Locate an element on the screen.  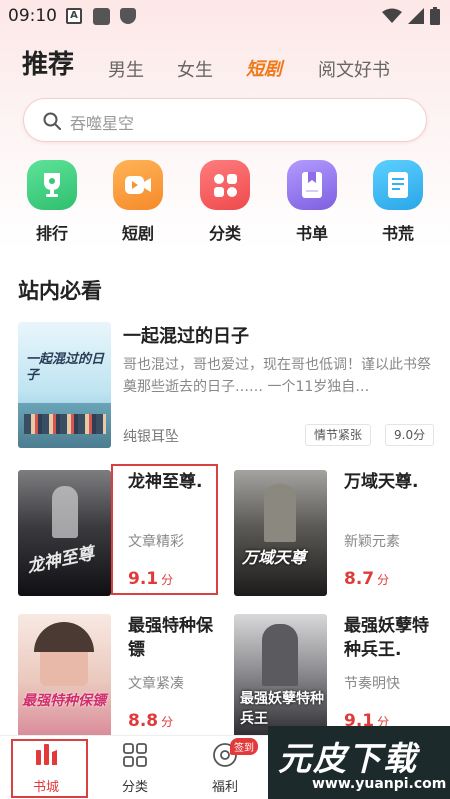
search-bar: 吞噬星空 is located at coordinates (225, 120).